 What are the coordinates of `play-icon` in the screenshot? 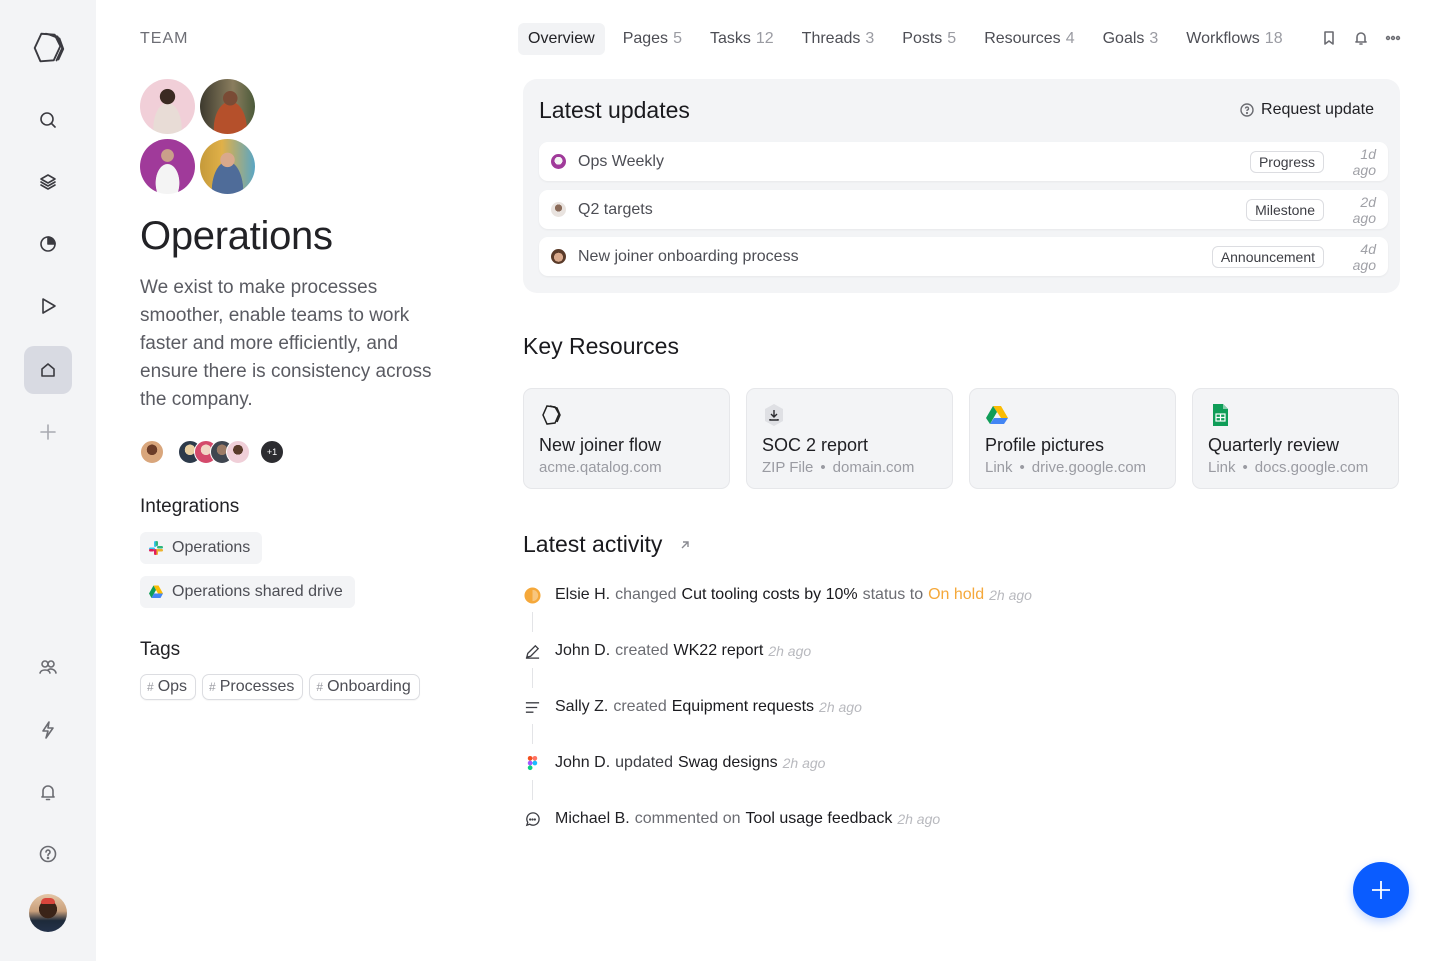 It's located at (49, 306).